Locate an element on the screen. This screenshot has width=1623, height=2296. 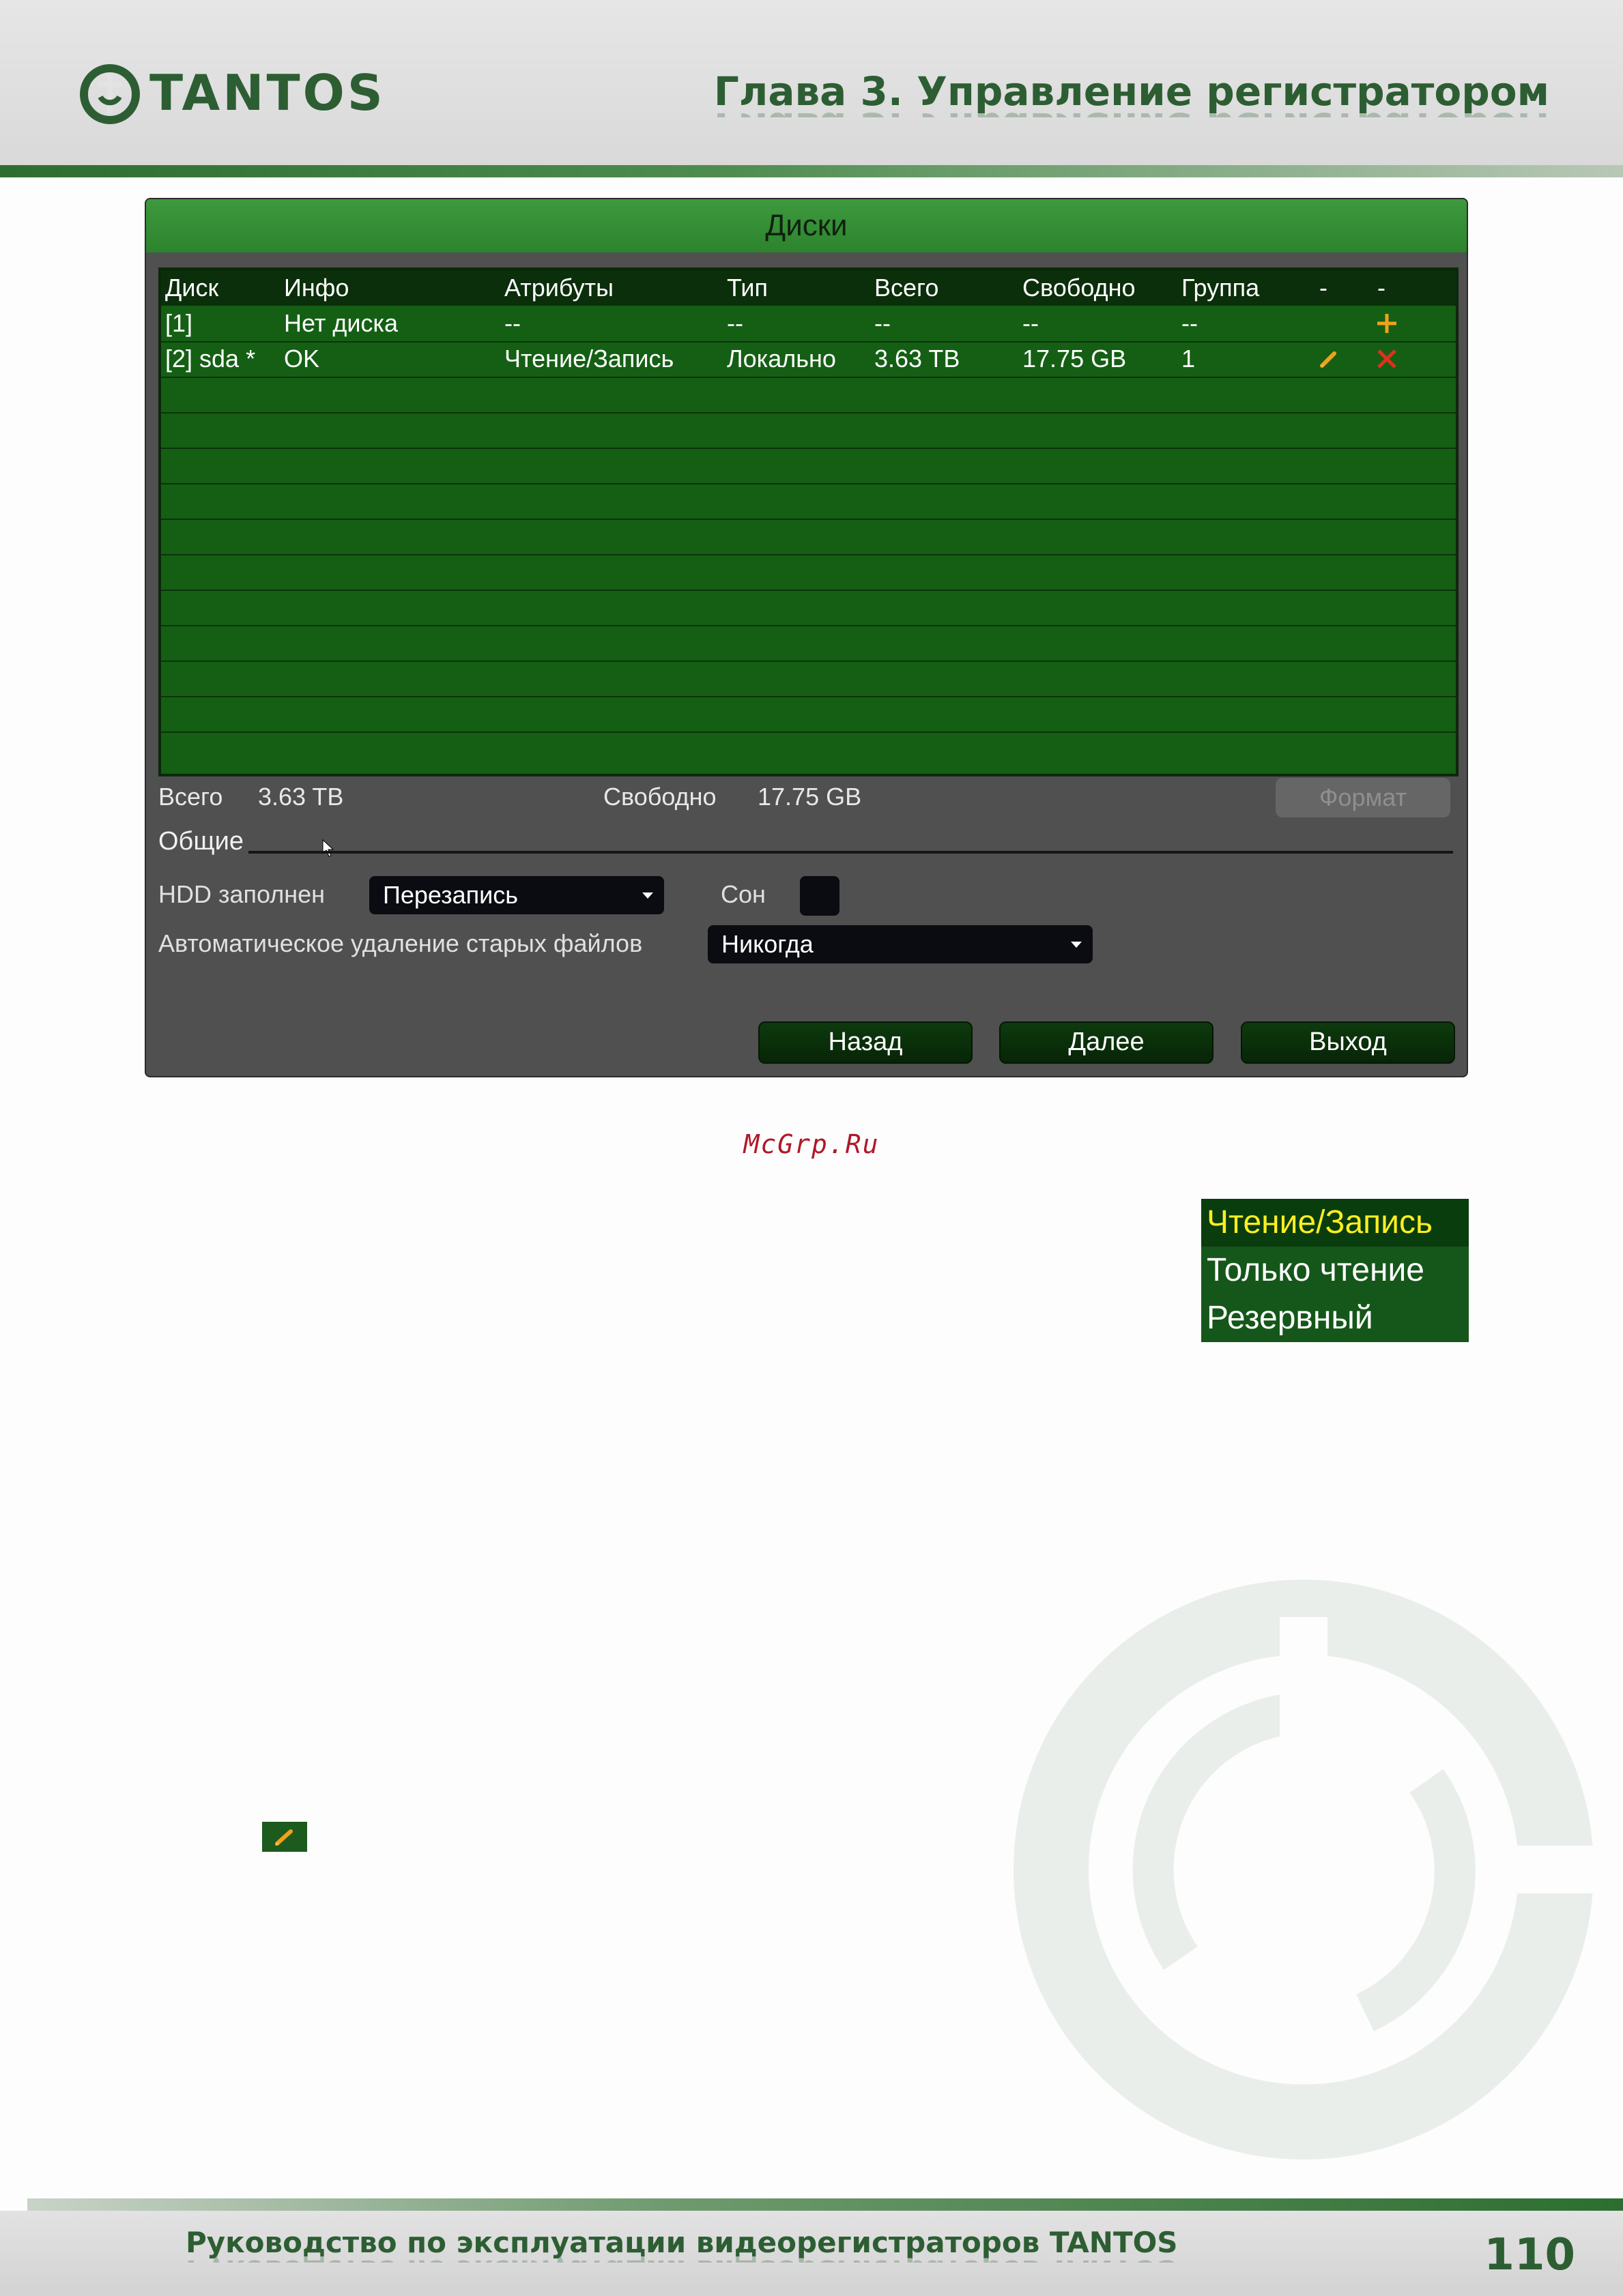
type-cell: -- is located at coordinates (735, 323).